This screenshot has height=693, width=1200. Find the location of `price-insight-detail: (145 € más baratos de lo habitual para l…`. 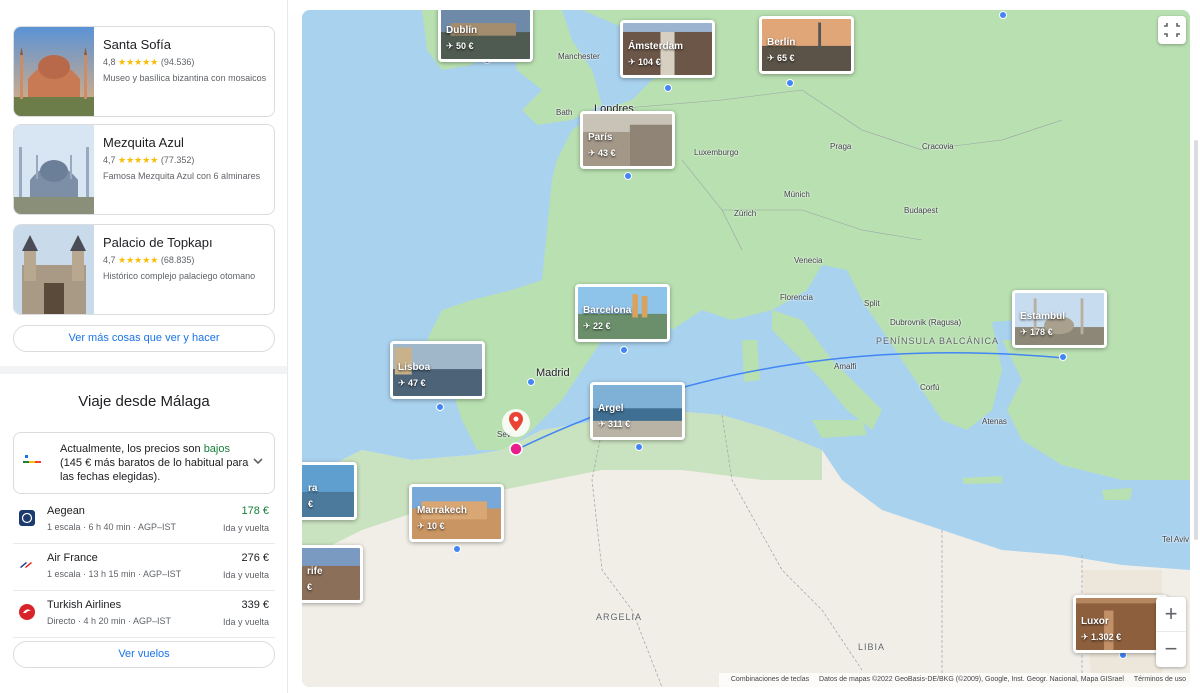

price-insight-detail: (145 € más baratos de lo habitual para l… is located at coordinates (154, 470).